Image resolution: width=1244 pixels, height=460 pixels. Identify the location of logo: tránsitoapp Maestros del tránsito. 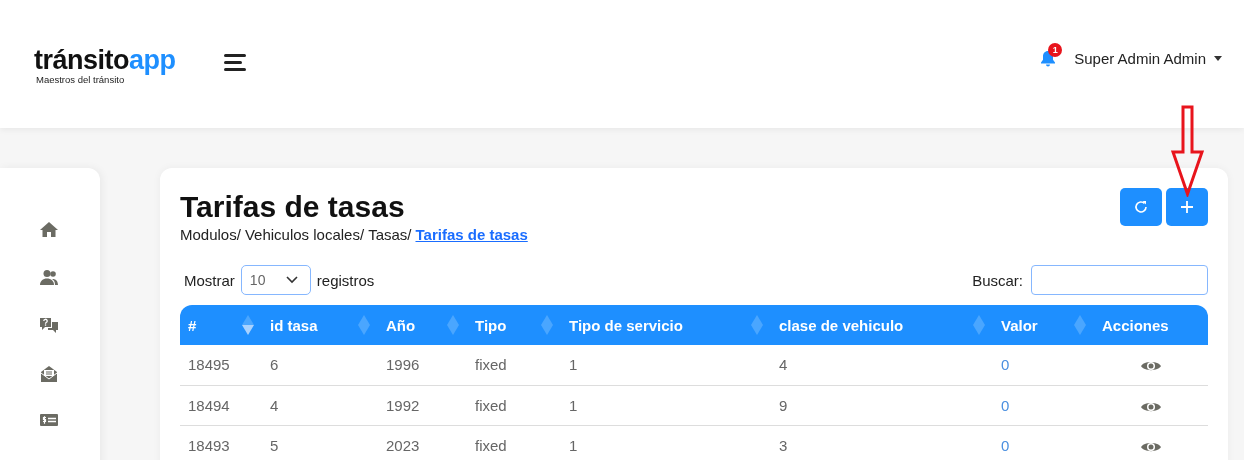
(105, 65).